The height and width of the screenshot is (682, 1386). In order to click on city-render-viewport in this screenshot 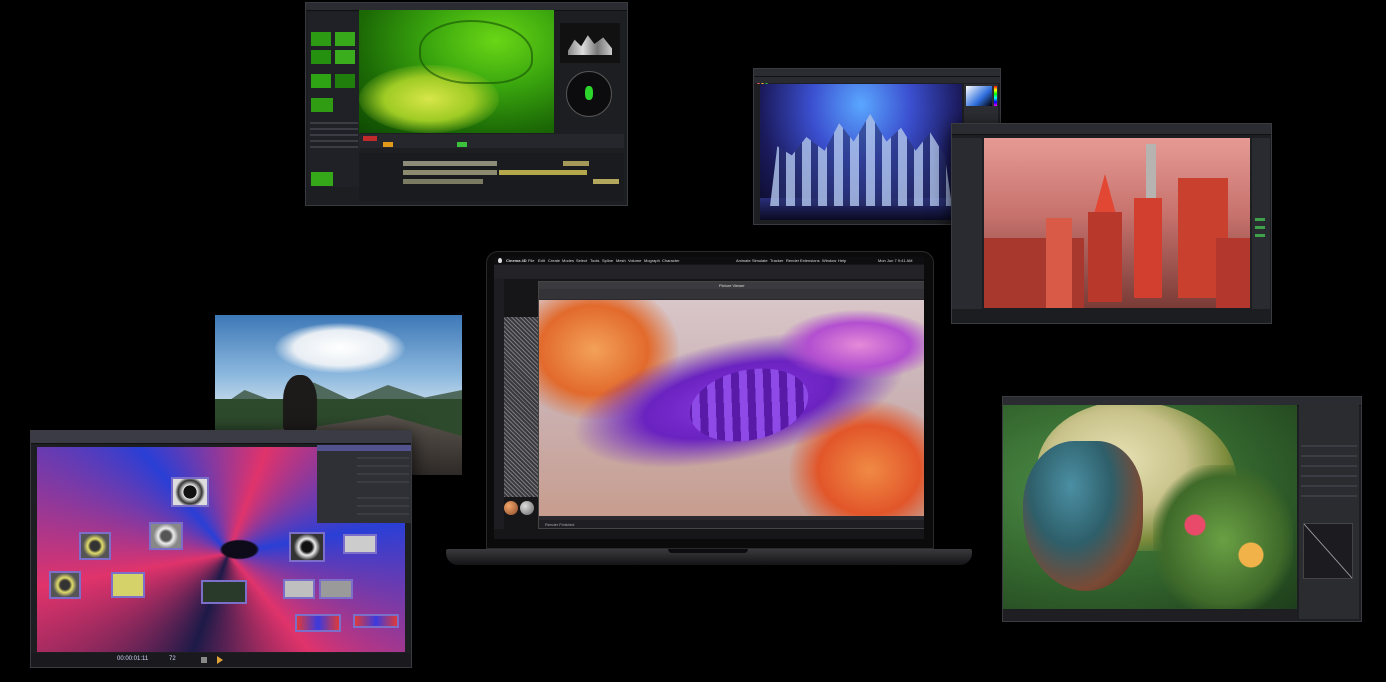, I will do `click(1117, 223)`.